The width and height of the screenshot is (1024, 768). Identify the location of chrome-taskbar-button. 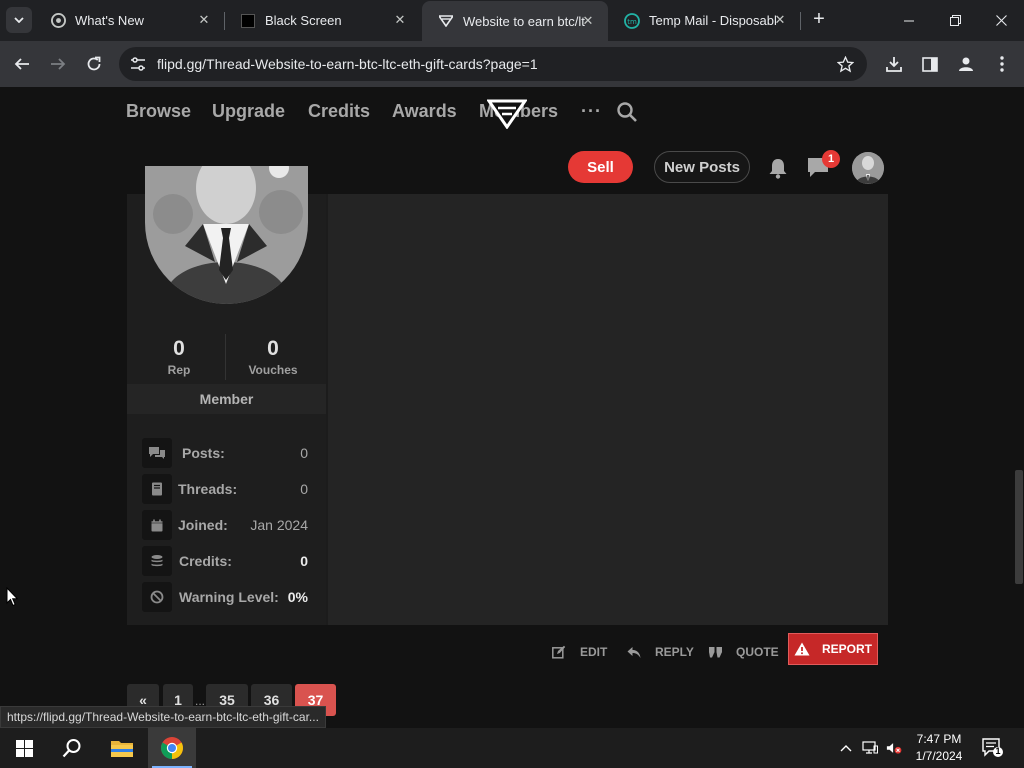
(172, 748).